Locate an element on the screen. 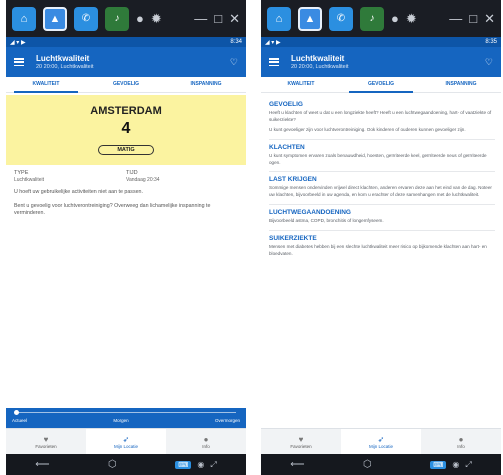 This screenshot has height=475, width=503. section-title: GEVOELIG is located at coordinates (286, 104).